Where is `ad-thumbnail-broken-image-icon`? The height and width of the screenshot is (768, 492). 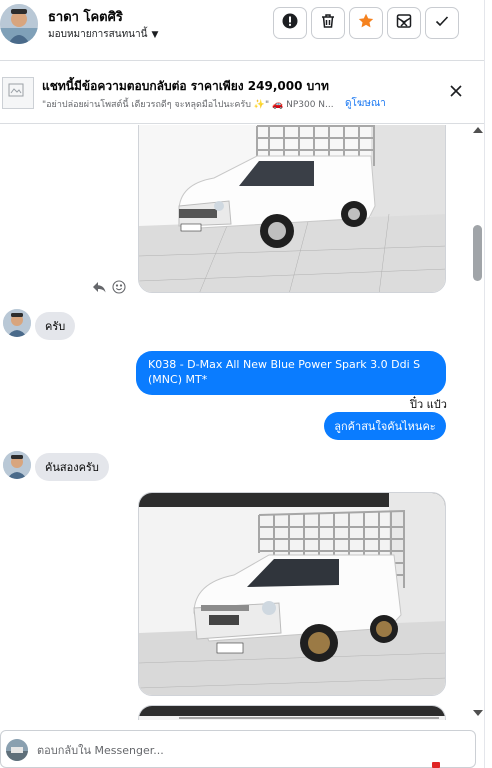
ad-thumbnail-broken-image-icon is located at coordinates (18, 93).